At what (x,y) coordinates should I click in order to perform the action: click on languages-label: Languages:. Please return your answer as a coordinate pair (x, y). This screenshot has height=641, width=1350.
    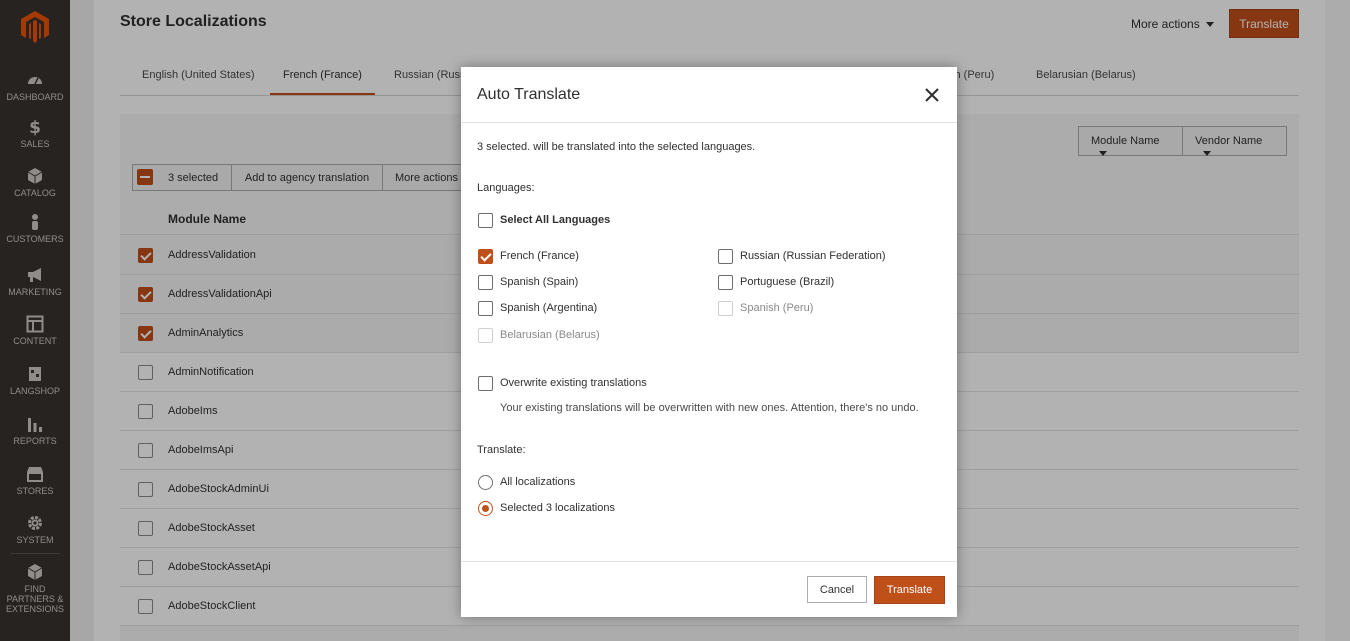
    Looking at the image, I should click on (506, 188).